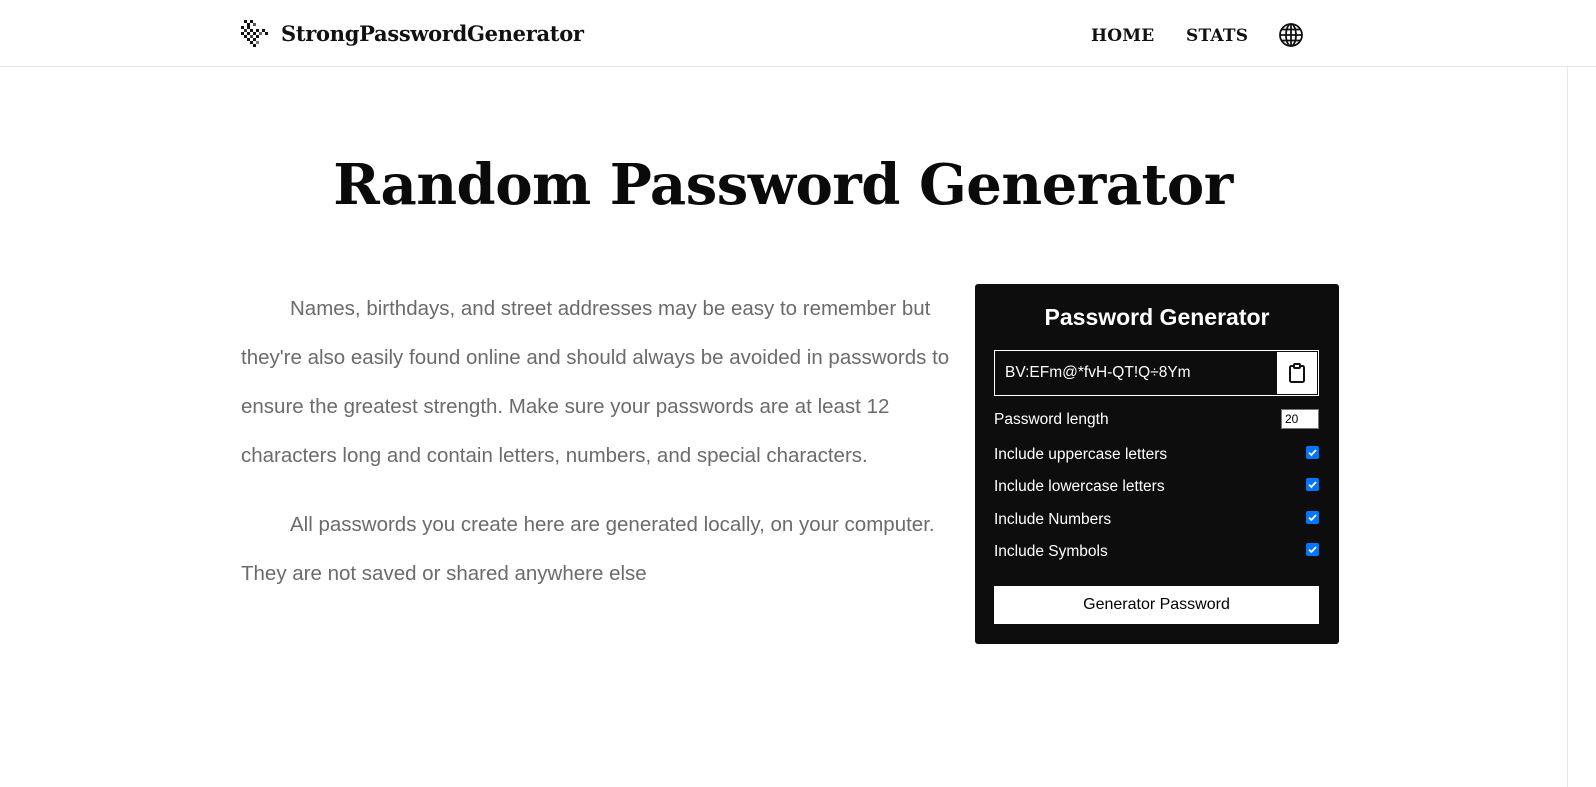 The width and height of the screenshot is (1596, 787). Describe the element at coordinates (1079, 486) in the screenshot. I see `option-label: Include lowercase letters` at that location.